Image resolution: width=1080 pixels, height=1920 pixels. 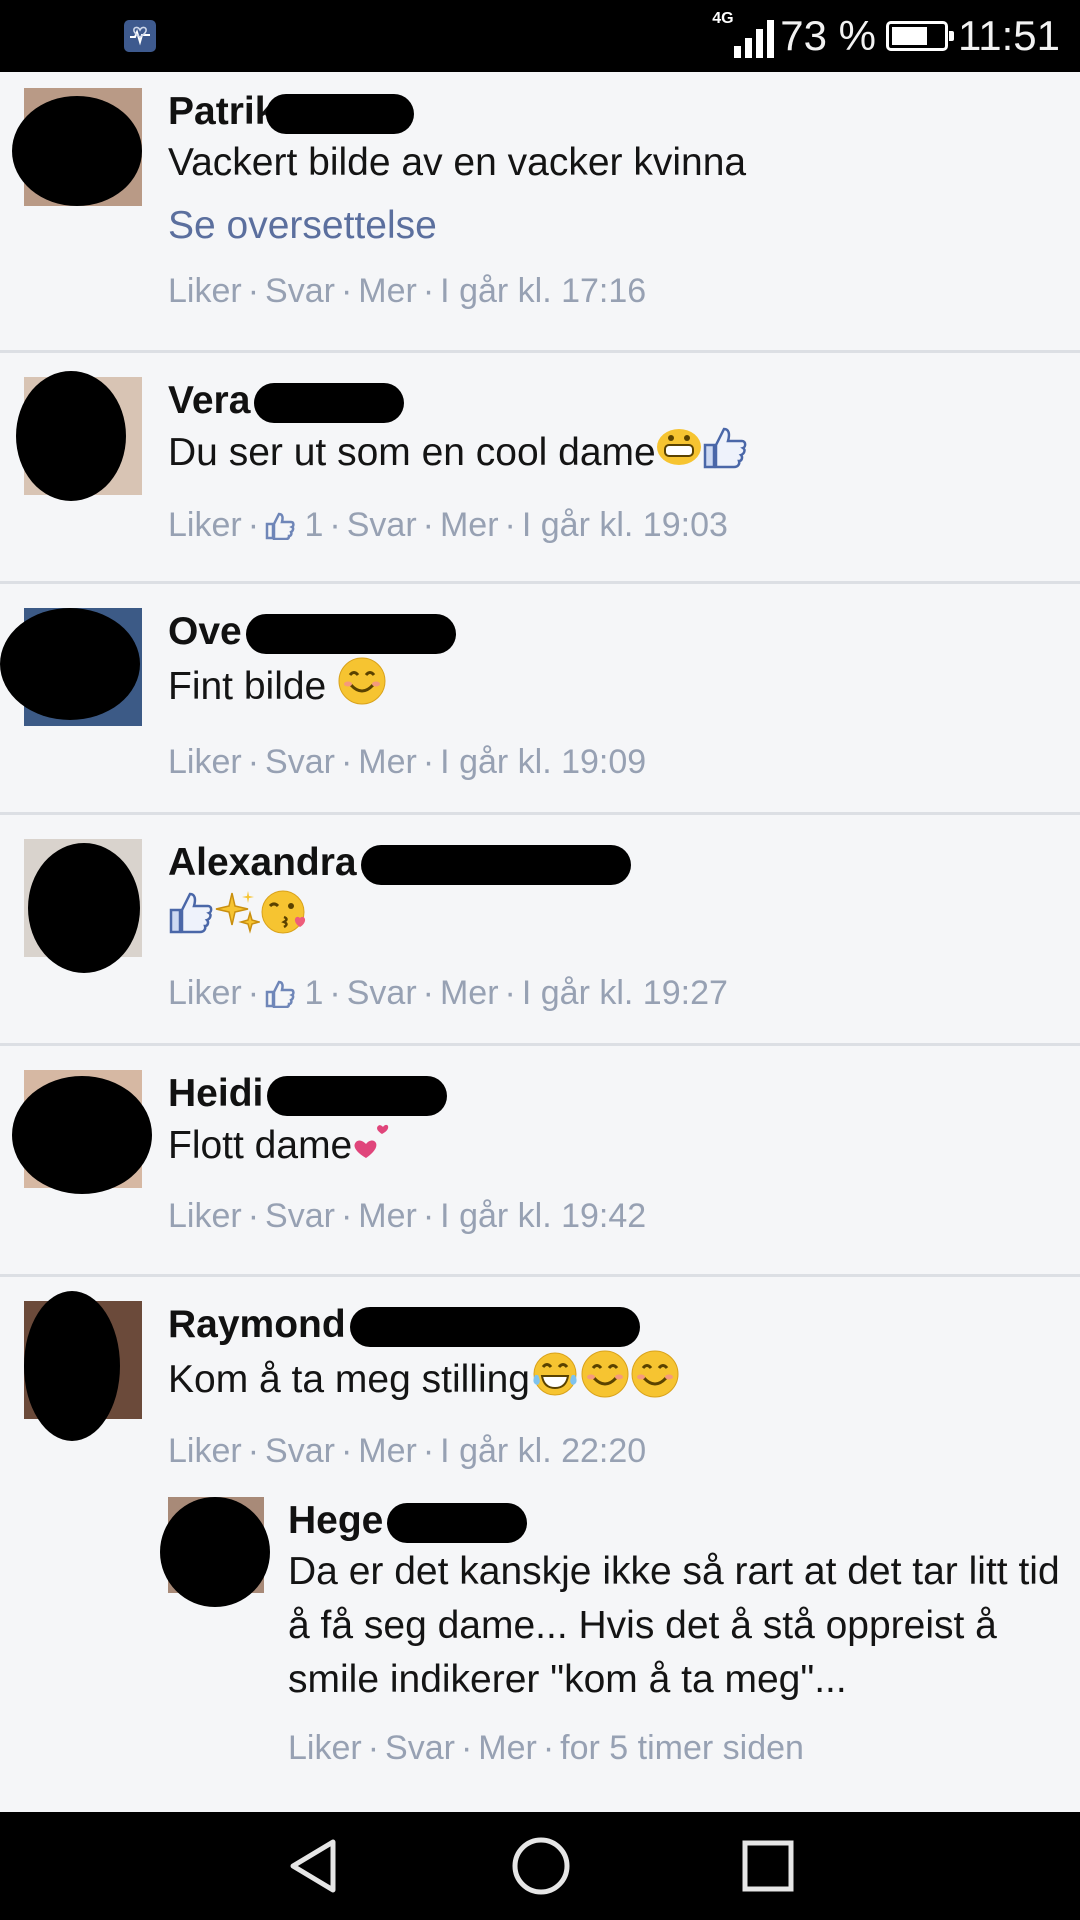 What do you see at coordinates (614, 688) in the screenshot?
I see `comment-text: Fint bilde` at bounding box center [614, 688].